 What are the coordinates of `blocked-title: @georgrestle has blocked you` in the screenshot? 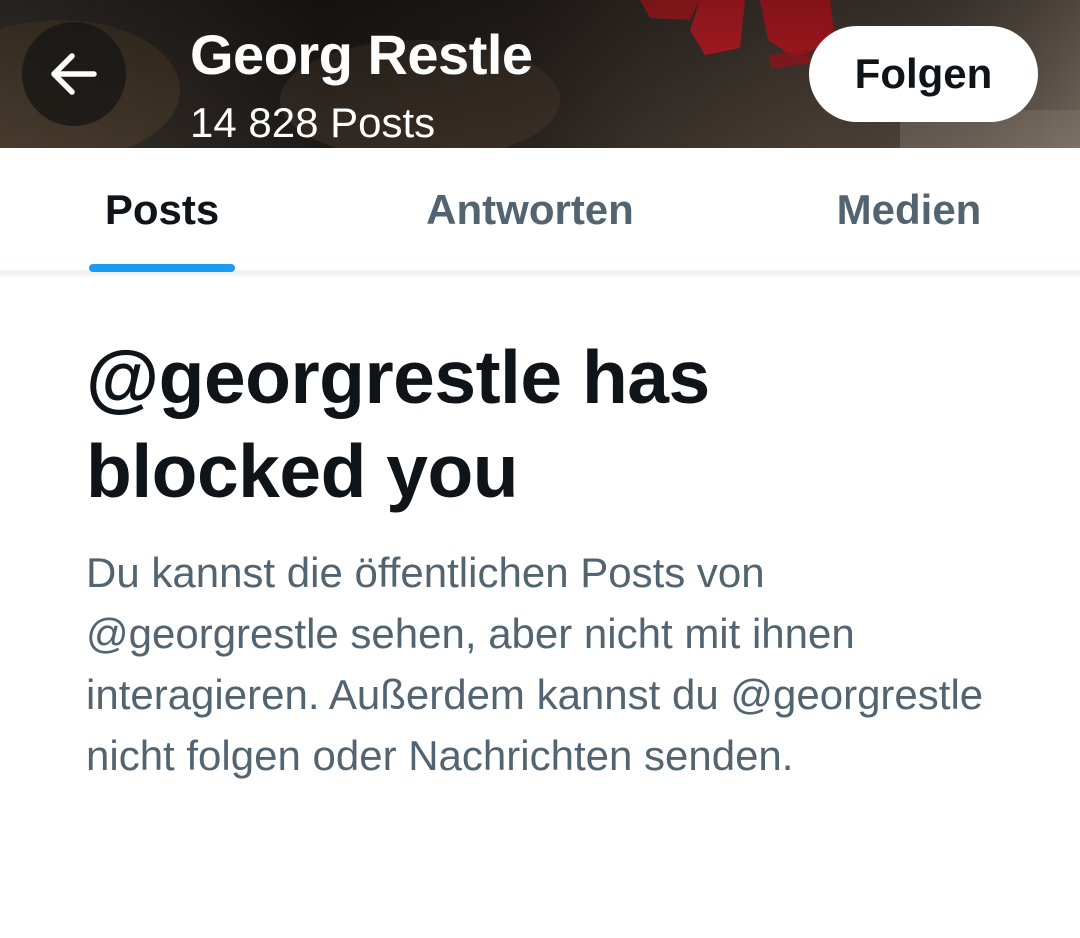 It's located at (398, 424).